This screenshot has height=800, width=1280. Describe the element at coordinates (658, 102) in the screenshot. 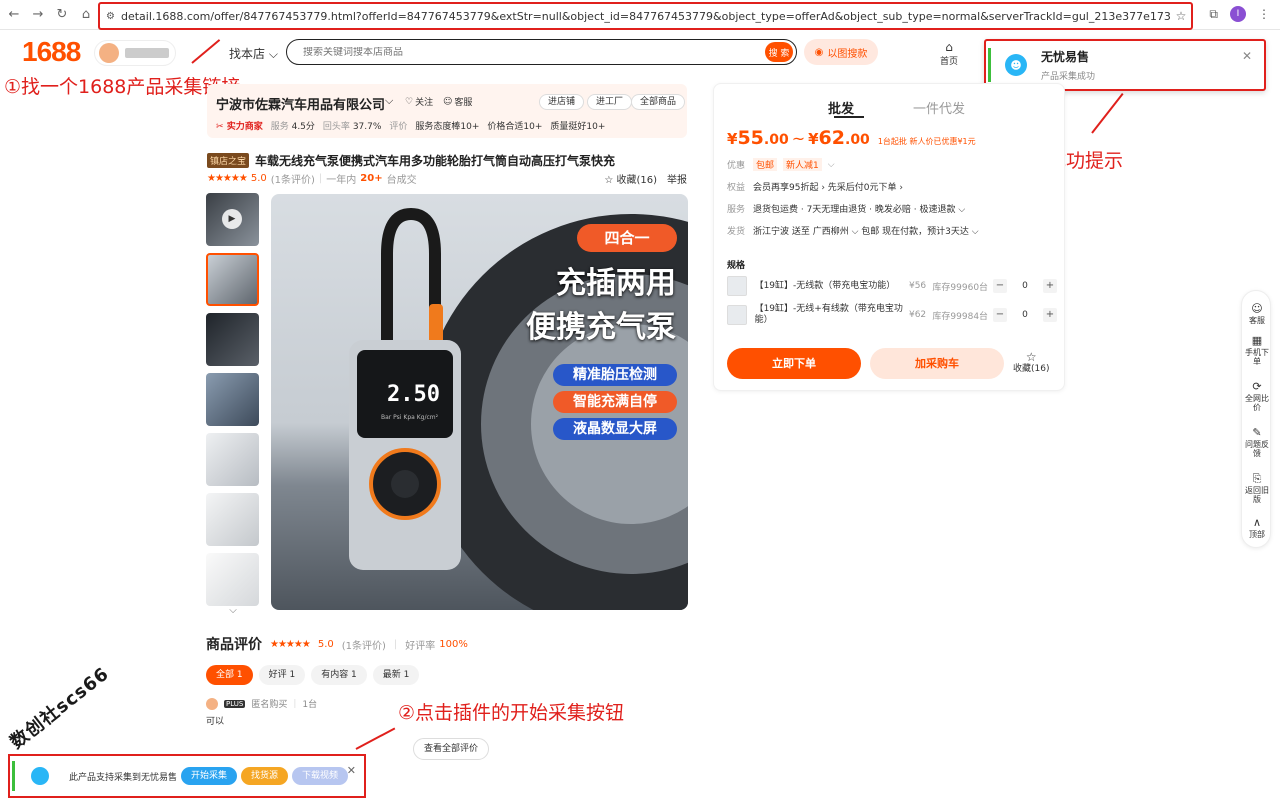

I see `shop-tab-all-products: 全部商品` at that location.